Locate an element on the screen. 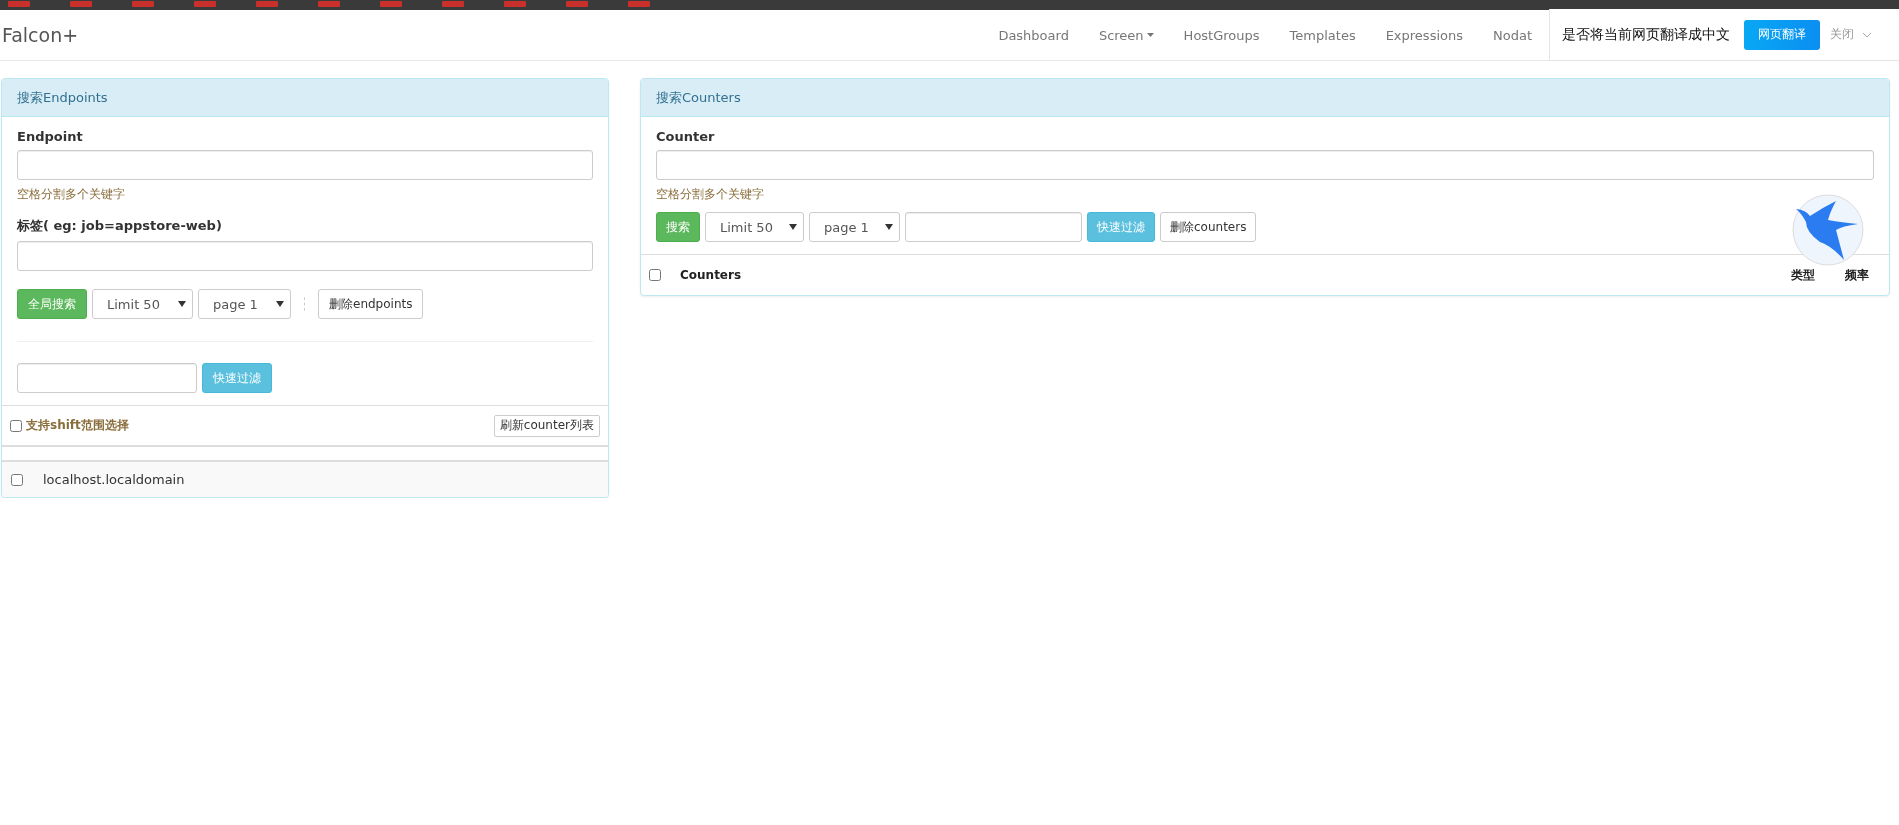  nav-link: Nodat is located at coordinates (1512, 35).